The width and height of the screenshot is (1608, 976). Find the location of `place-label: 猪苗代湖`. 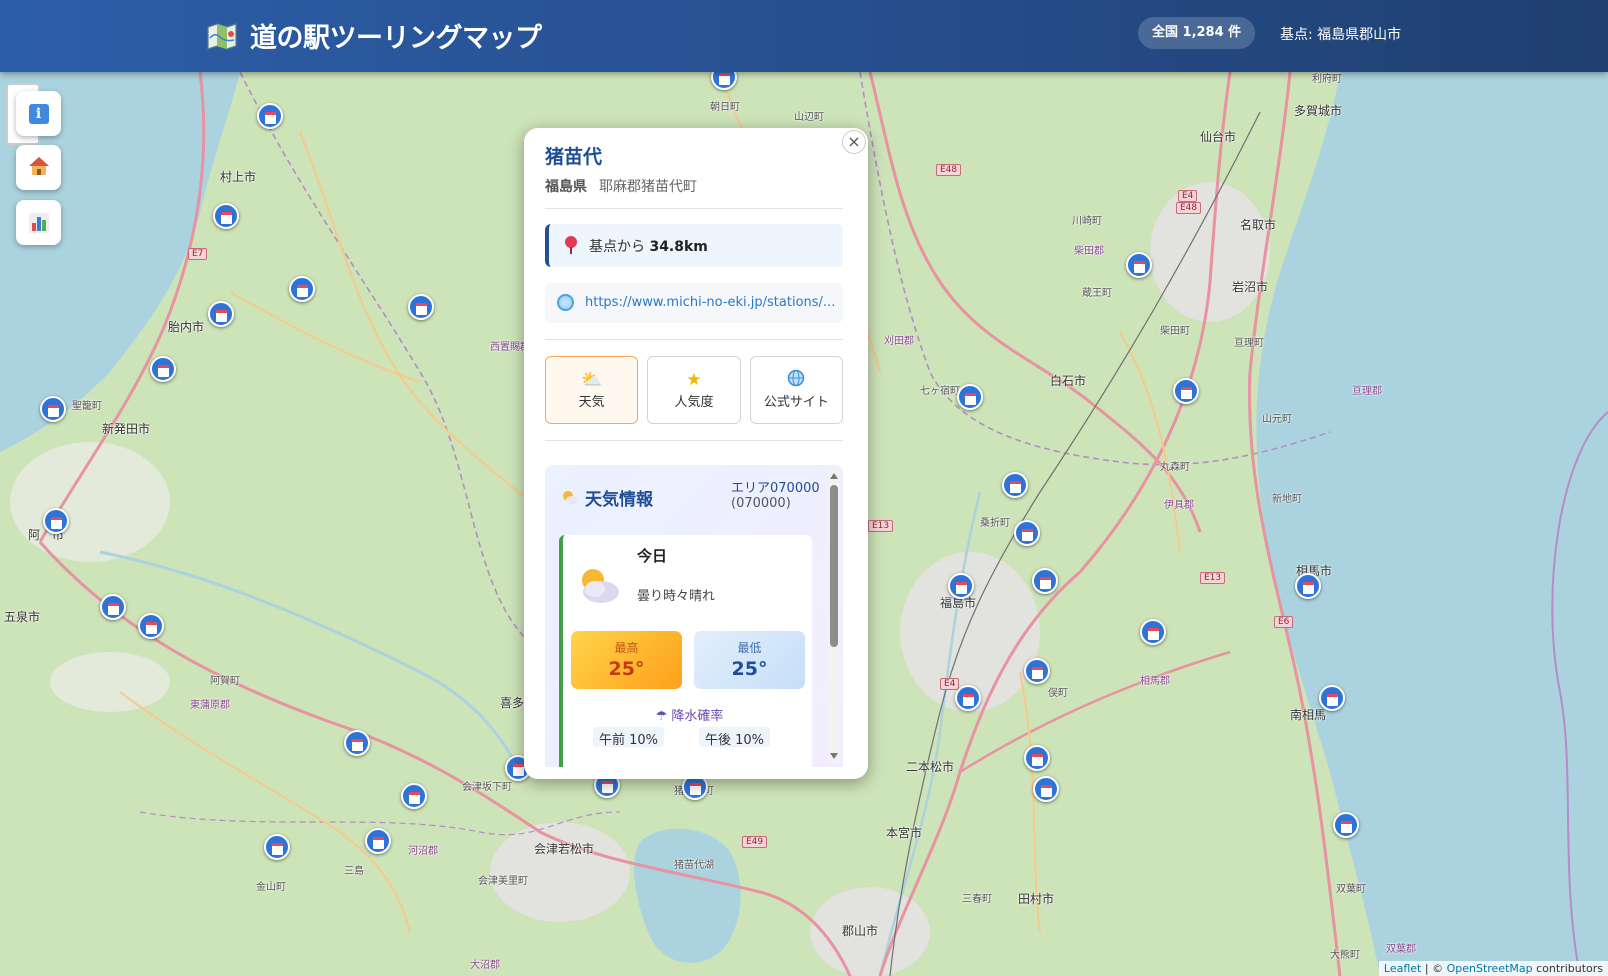

place-label: 猪苗代湖 is located at coordinates (694, 865).